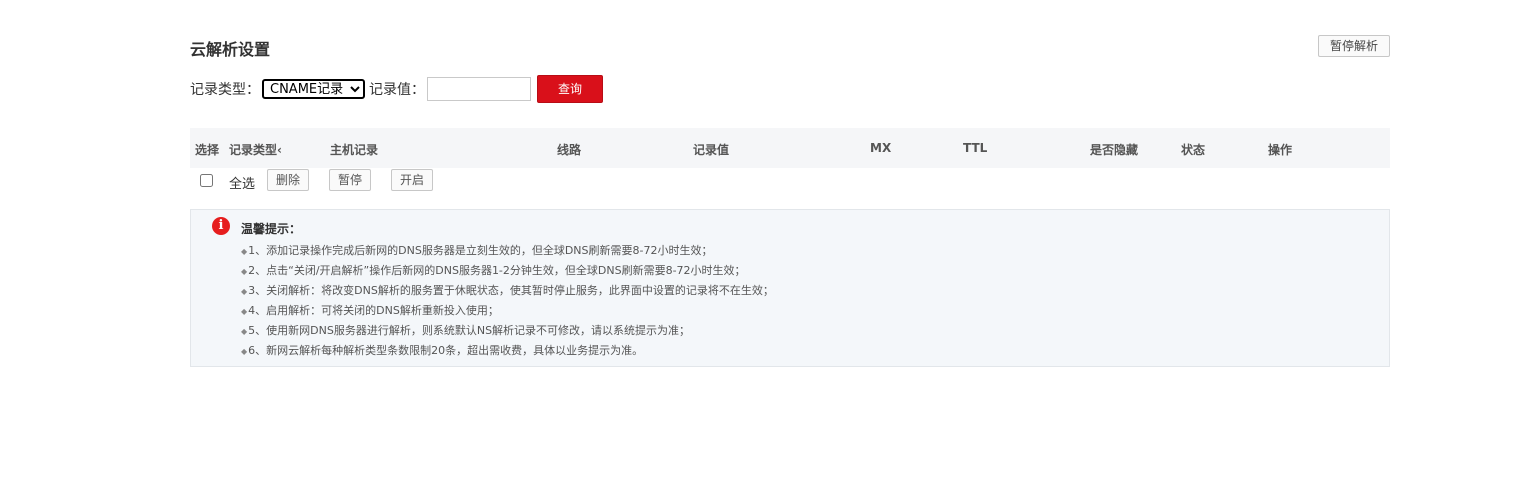 This screenshot has height=486, width=1515. What do you see at coordinates (479, 89) in the screenshot?
I see `record-value-input` at bounding box center [479, 89].